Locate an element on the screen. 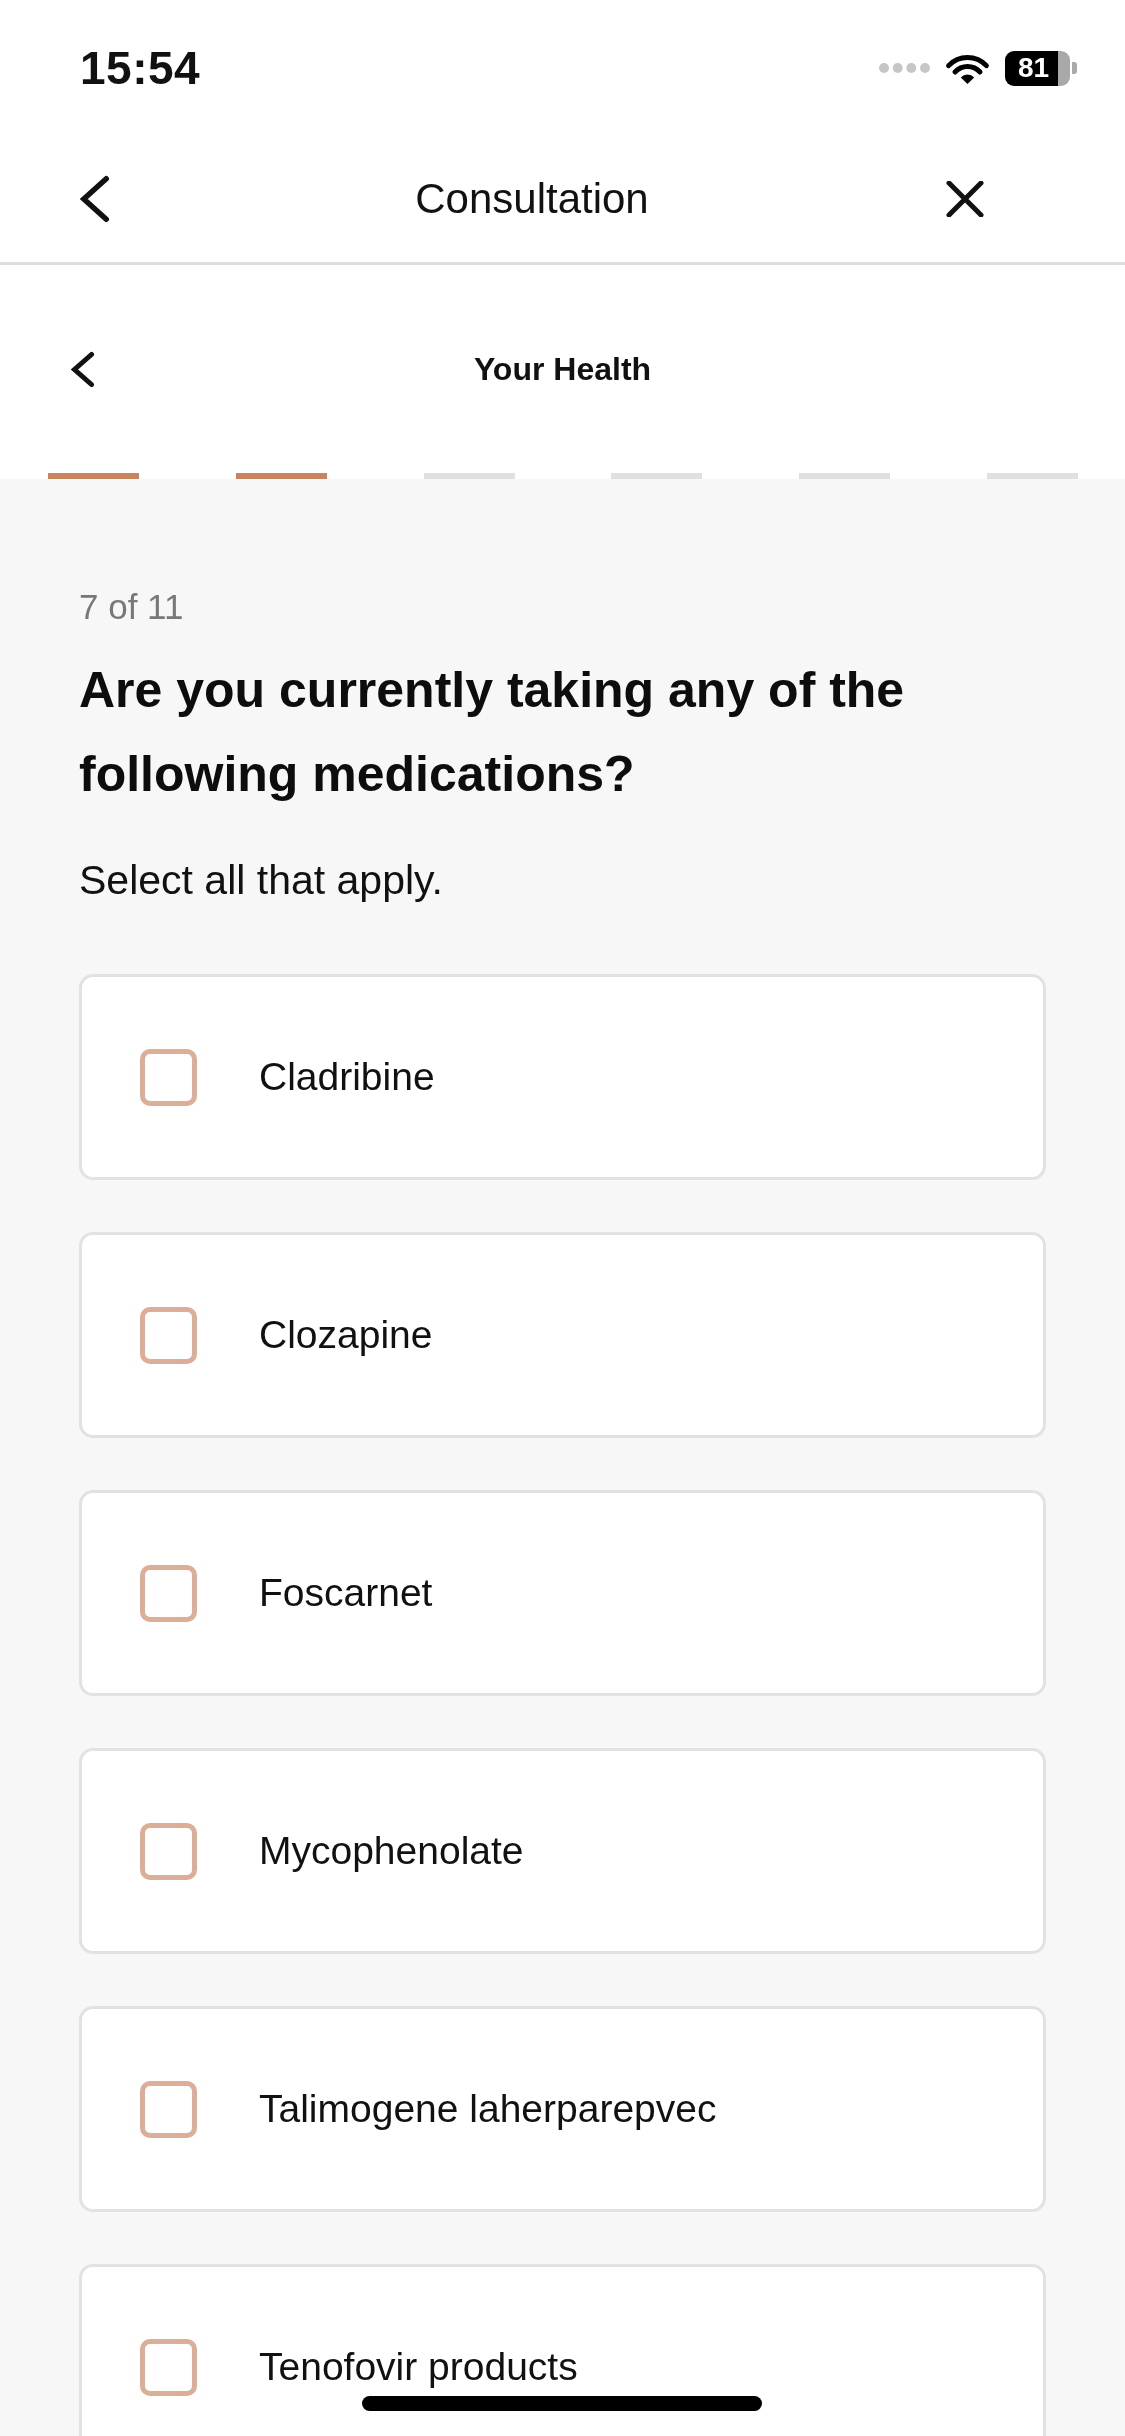 This screenshot has width=1125, height=2436. nav-title: Consultation is located at coordinates (532, 199).